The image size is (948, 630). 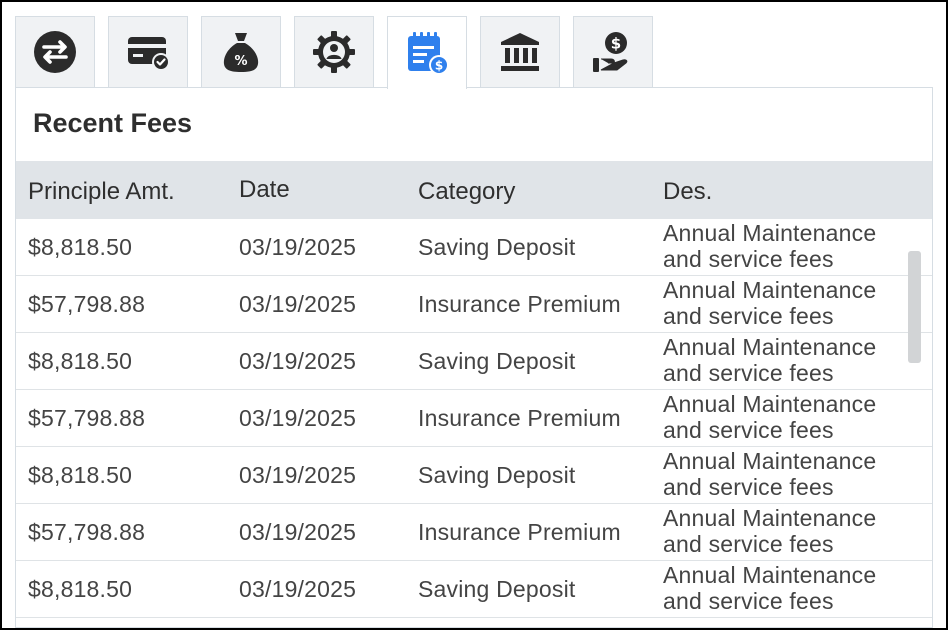 I want to click on bank-building-icon, so click(x=520, y=52).